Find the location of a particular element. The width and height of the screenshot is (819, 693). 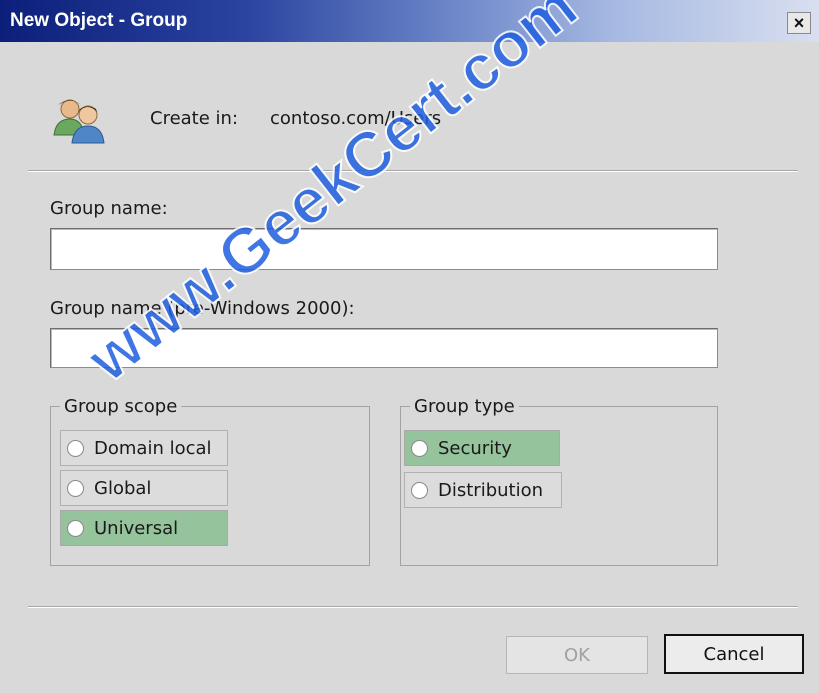

scope-domain-local-radio: Domain local is located at coordinates (144, 448).